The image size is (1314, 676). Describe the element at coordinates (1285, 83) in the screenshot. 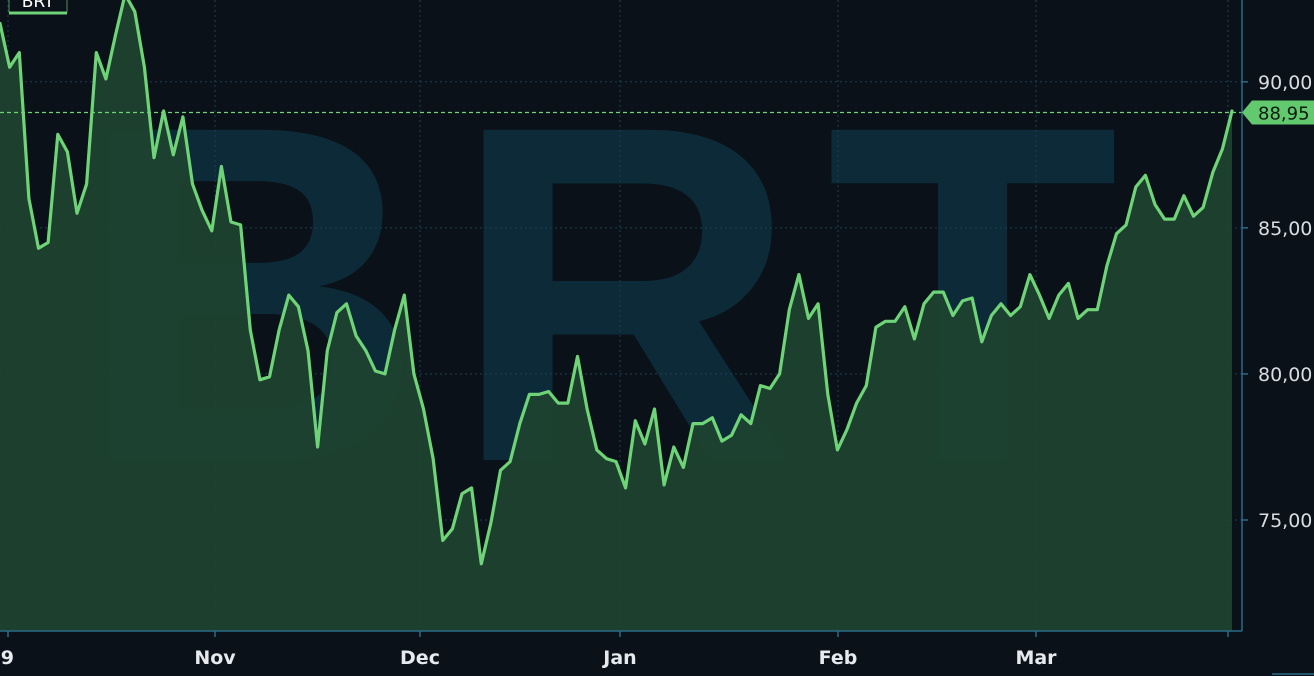

I see `y-tick-label: 90,00` at that location.